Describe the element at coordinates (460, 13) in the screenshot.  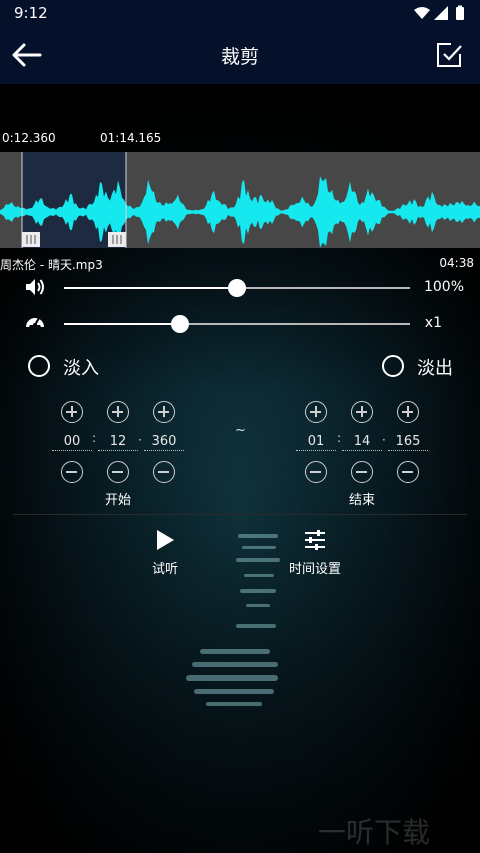
I see `battery-icon` at that location.